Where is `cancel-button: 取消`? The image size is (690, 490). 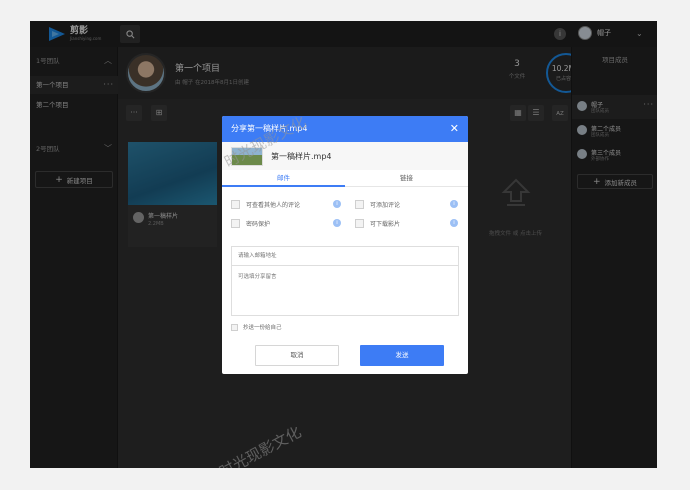
cancel-button: 取消 is located at coordinates (297, 355).